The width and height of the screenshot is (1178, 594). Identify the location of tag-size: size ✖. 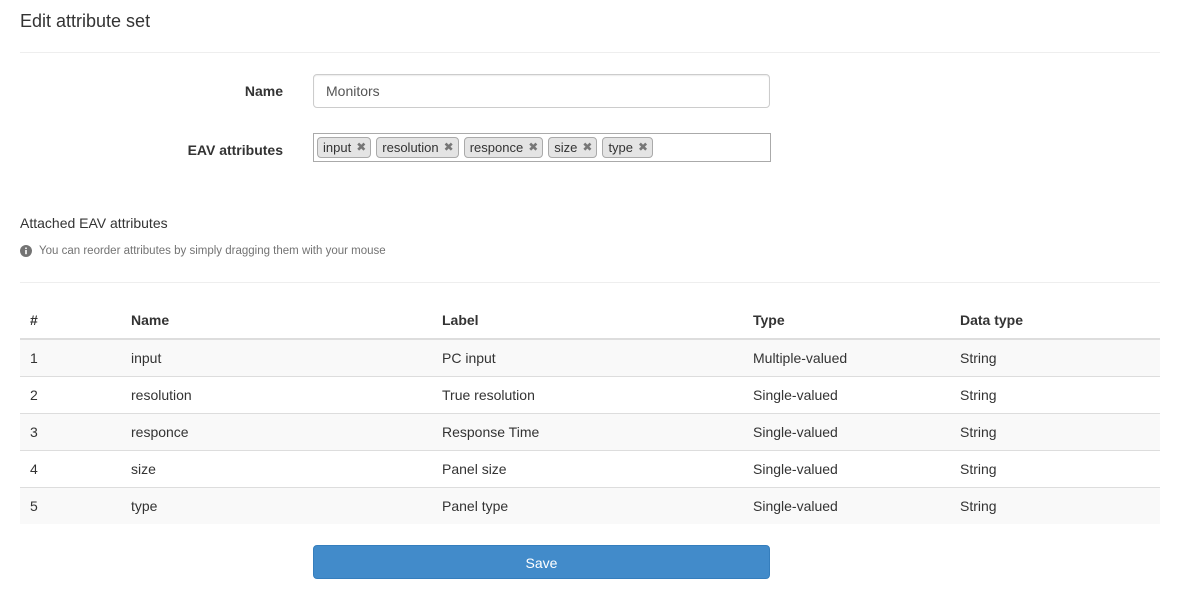
(573, 147).